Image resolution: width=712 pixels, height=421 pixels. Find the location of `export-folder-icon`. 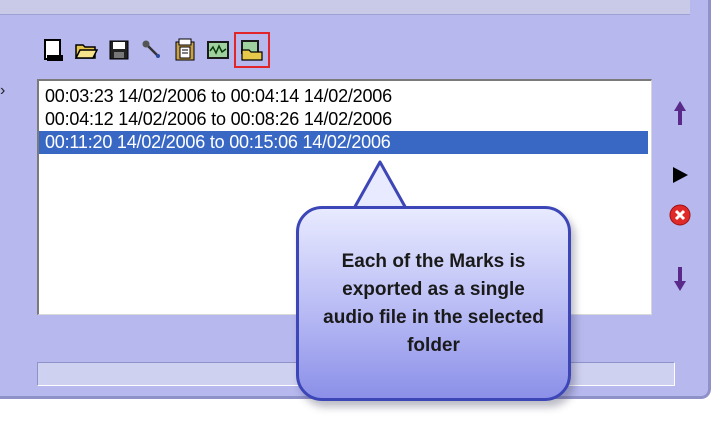

export-folder-icon is located at coordinates (252, 50).